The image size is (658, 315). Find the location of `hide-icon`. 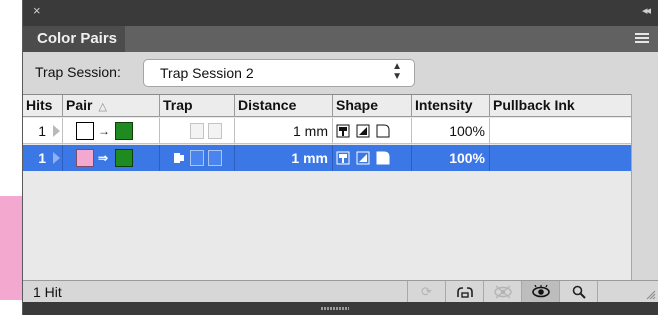

hide-icon is located at coordinates (502, 292).